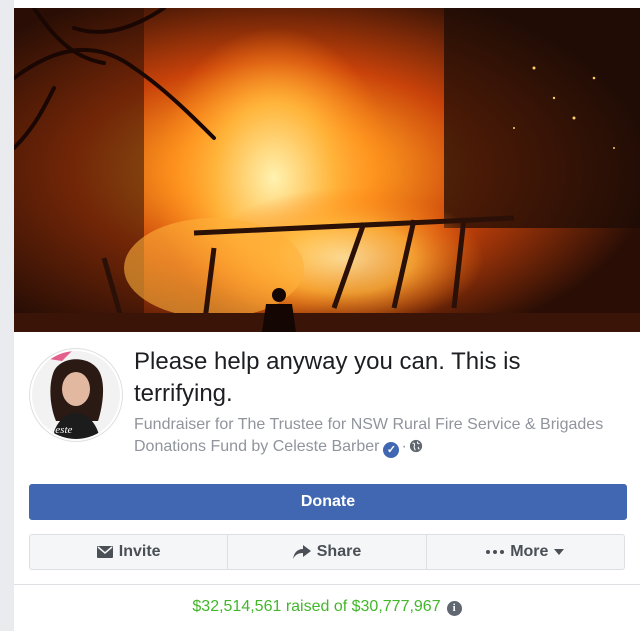  Describe the element at coordinates (454, 608) in the screenshot. I see `info-icon: i` at that location.